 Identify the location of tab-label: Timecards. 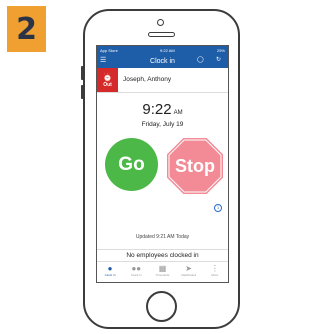
(162, 275).